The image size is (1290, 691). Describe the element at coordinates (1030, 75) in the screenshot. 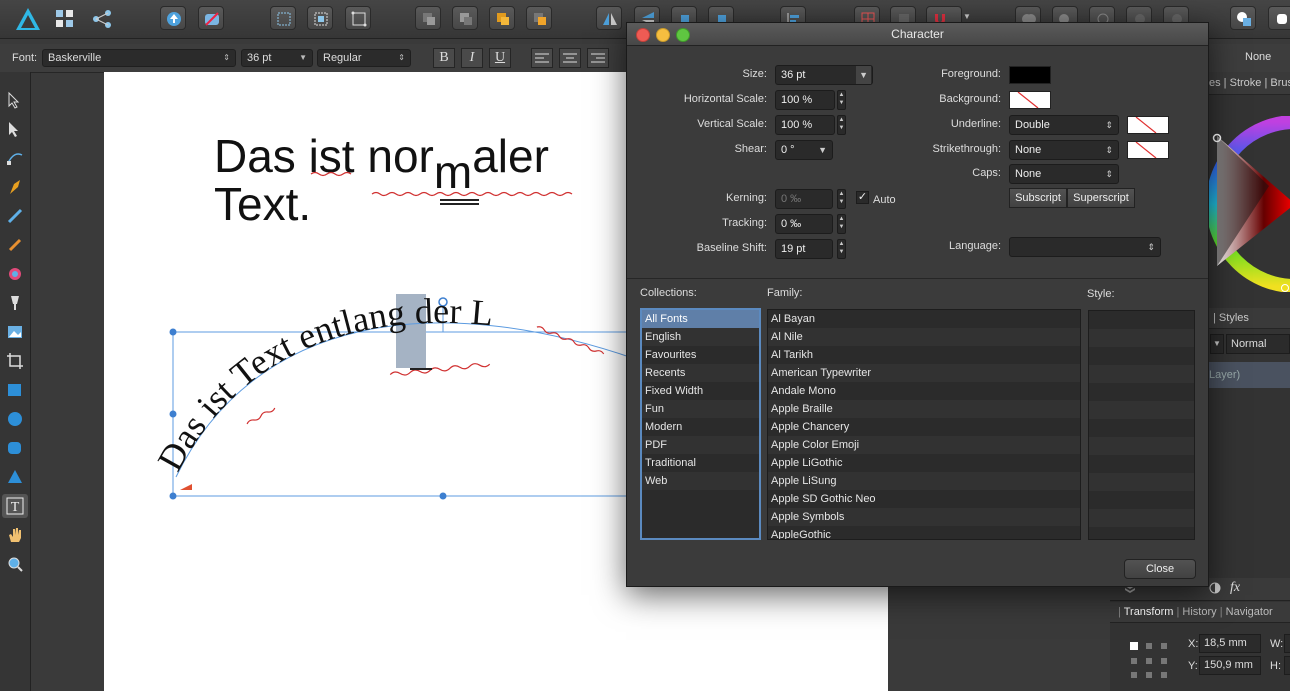

I see `foreground-color-swatch` at that location.